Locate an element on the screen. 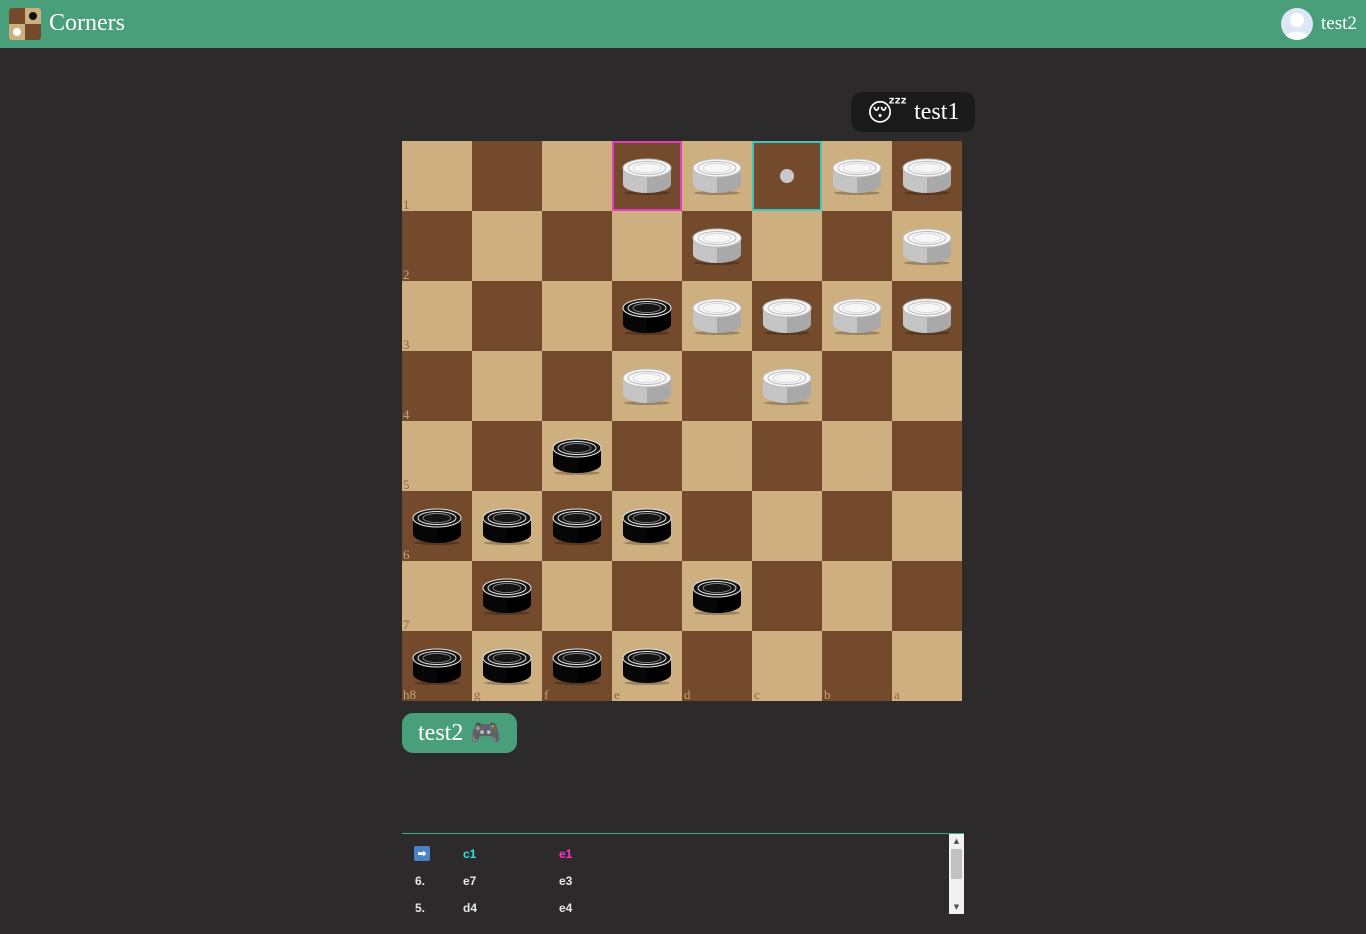 This screenshot has width=1366, height=934. move-white: c1 is located at coordinates (469, 854).